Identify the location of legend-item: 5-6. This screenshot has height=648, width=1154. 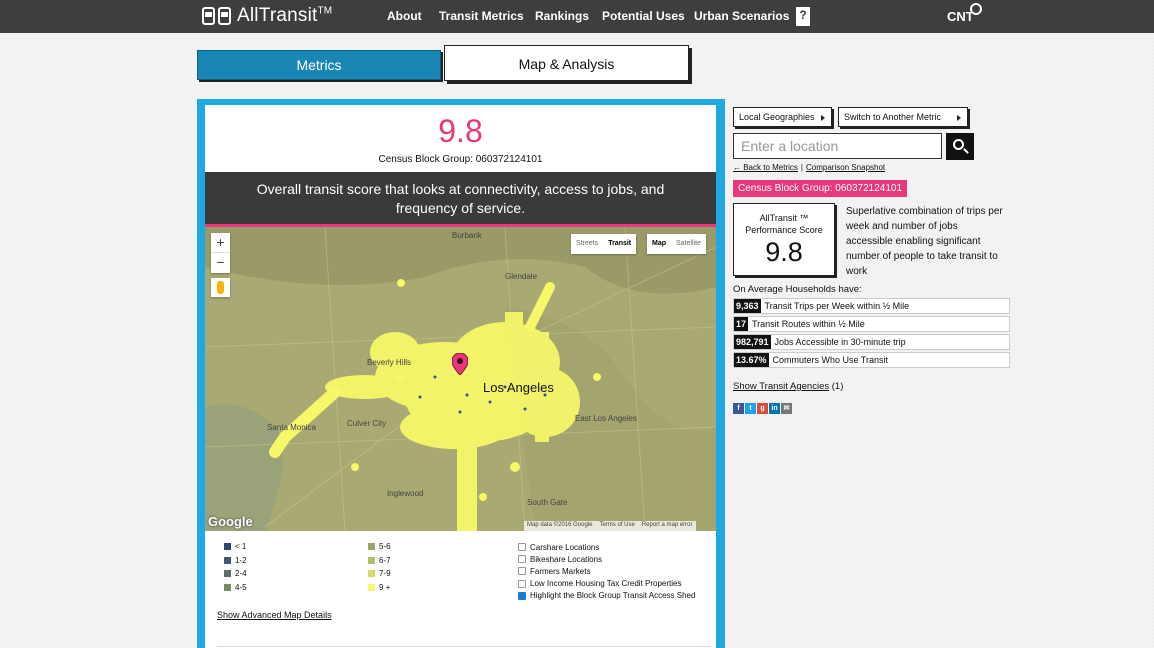
(379, 547).